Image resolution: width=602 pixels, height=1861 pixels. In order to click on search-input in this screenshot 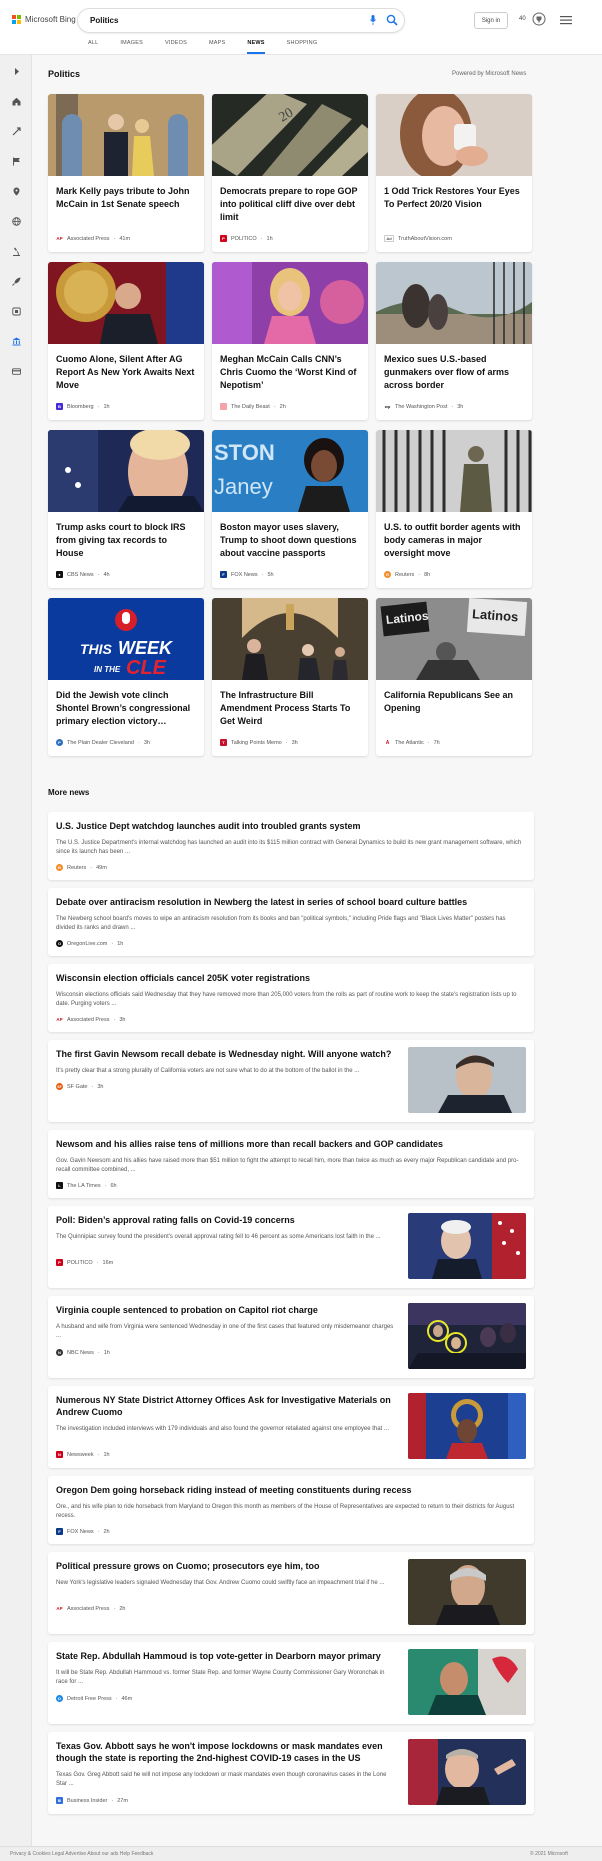, I will do `click(215, 20)`.